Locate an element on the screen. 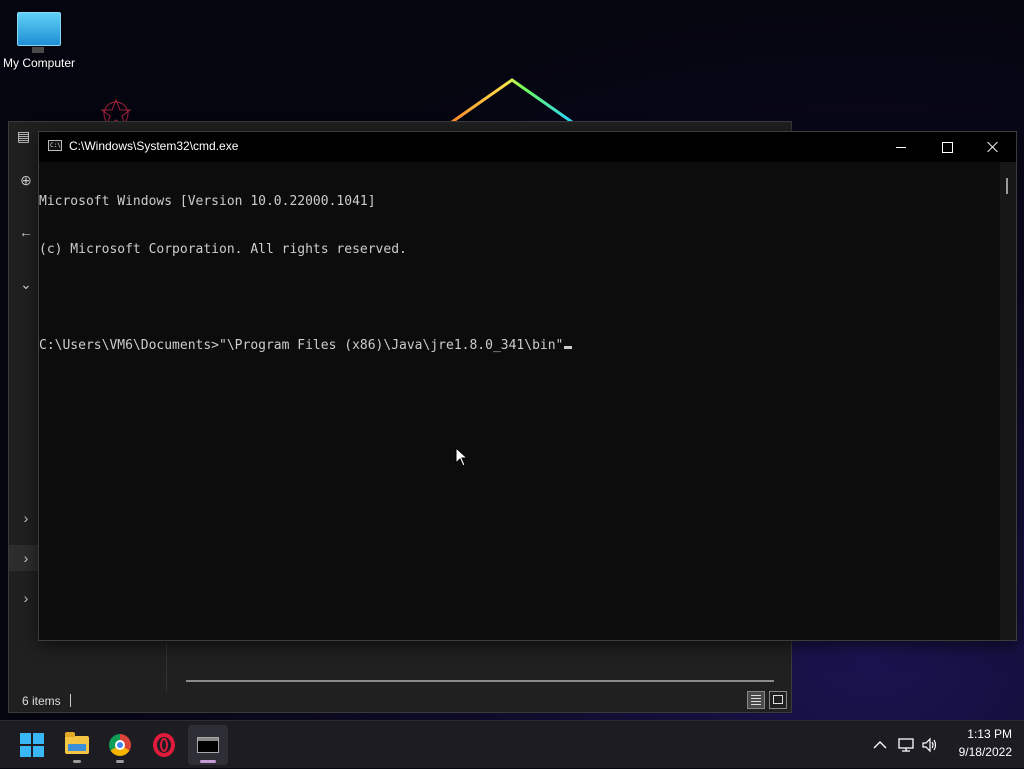  details-view-icon is located at coordinates (756, 700).